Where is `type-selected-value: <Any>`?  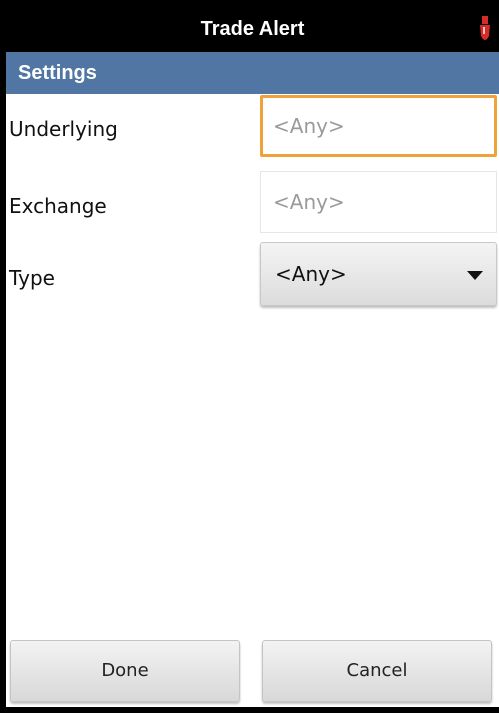 type-selected-value: <Any> is located at coordinates (311, 274).